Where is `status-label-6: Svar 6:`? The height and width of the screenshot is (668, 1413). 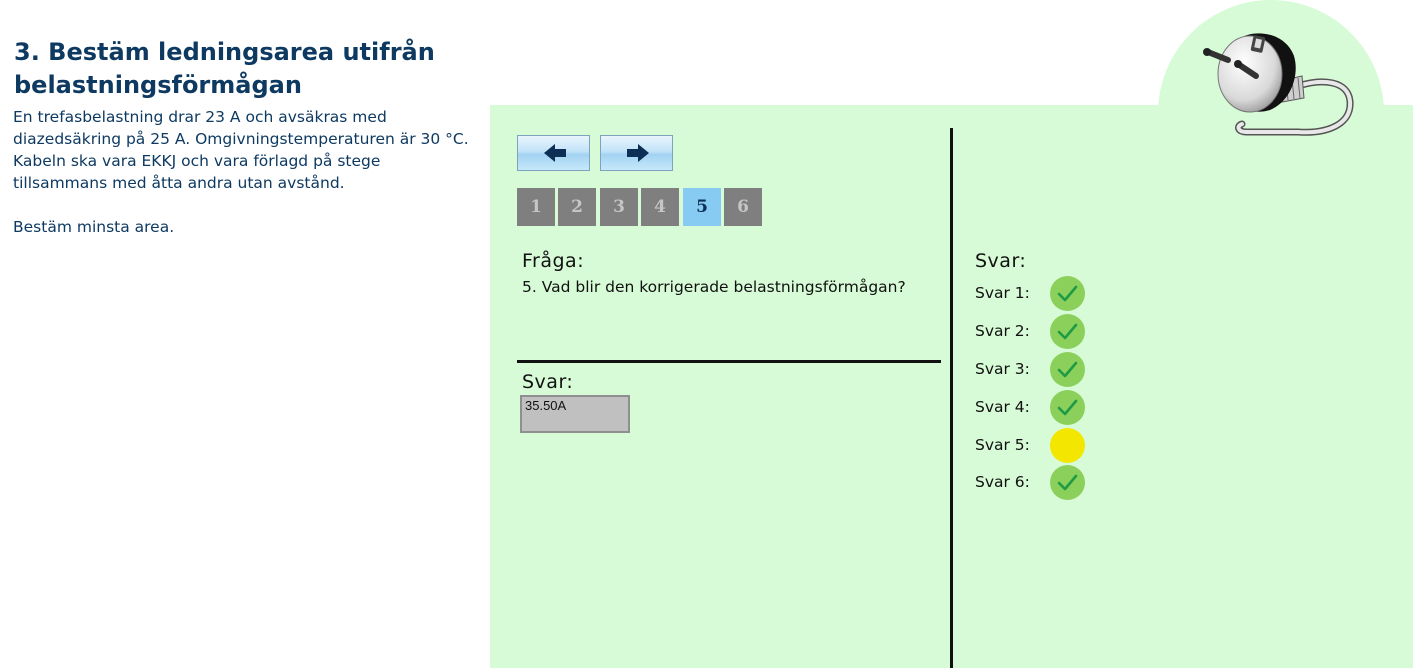
status-label-6: Svar 6: is located at coordinates (1002, 482).